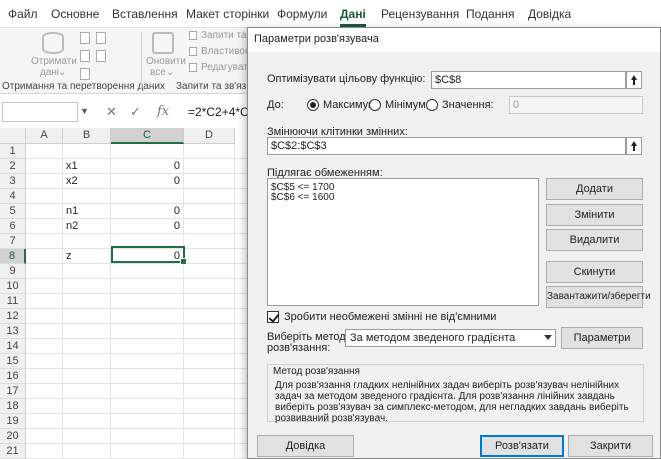  I want to click on solve-button: Розв'язати, so click(522, 446).